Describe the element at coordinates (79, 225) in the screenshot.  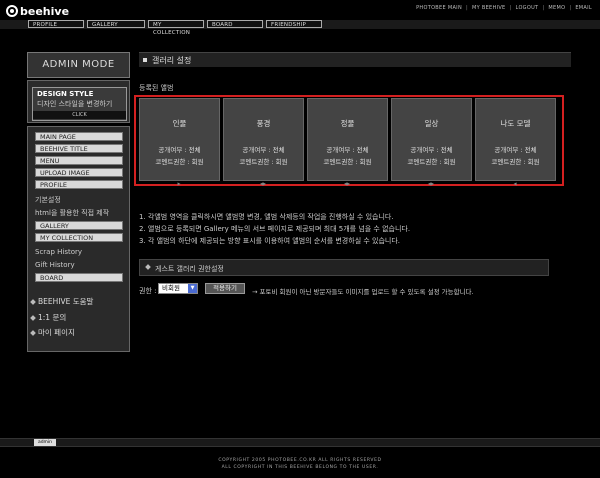
I see `menu-gallery: GALLERY` at that location.